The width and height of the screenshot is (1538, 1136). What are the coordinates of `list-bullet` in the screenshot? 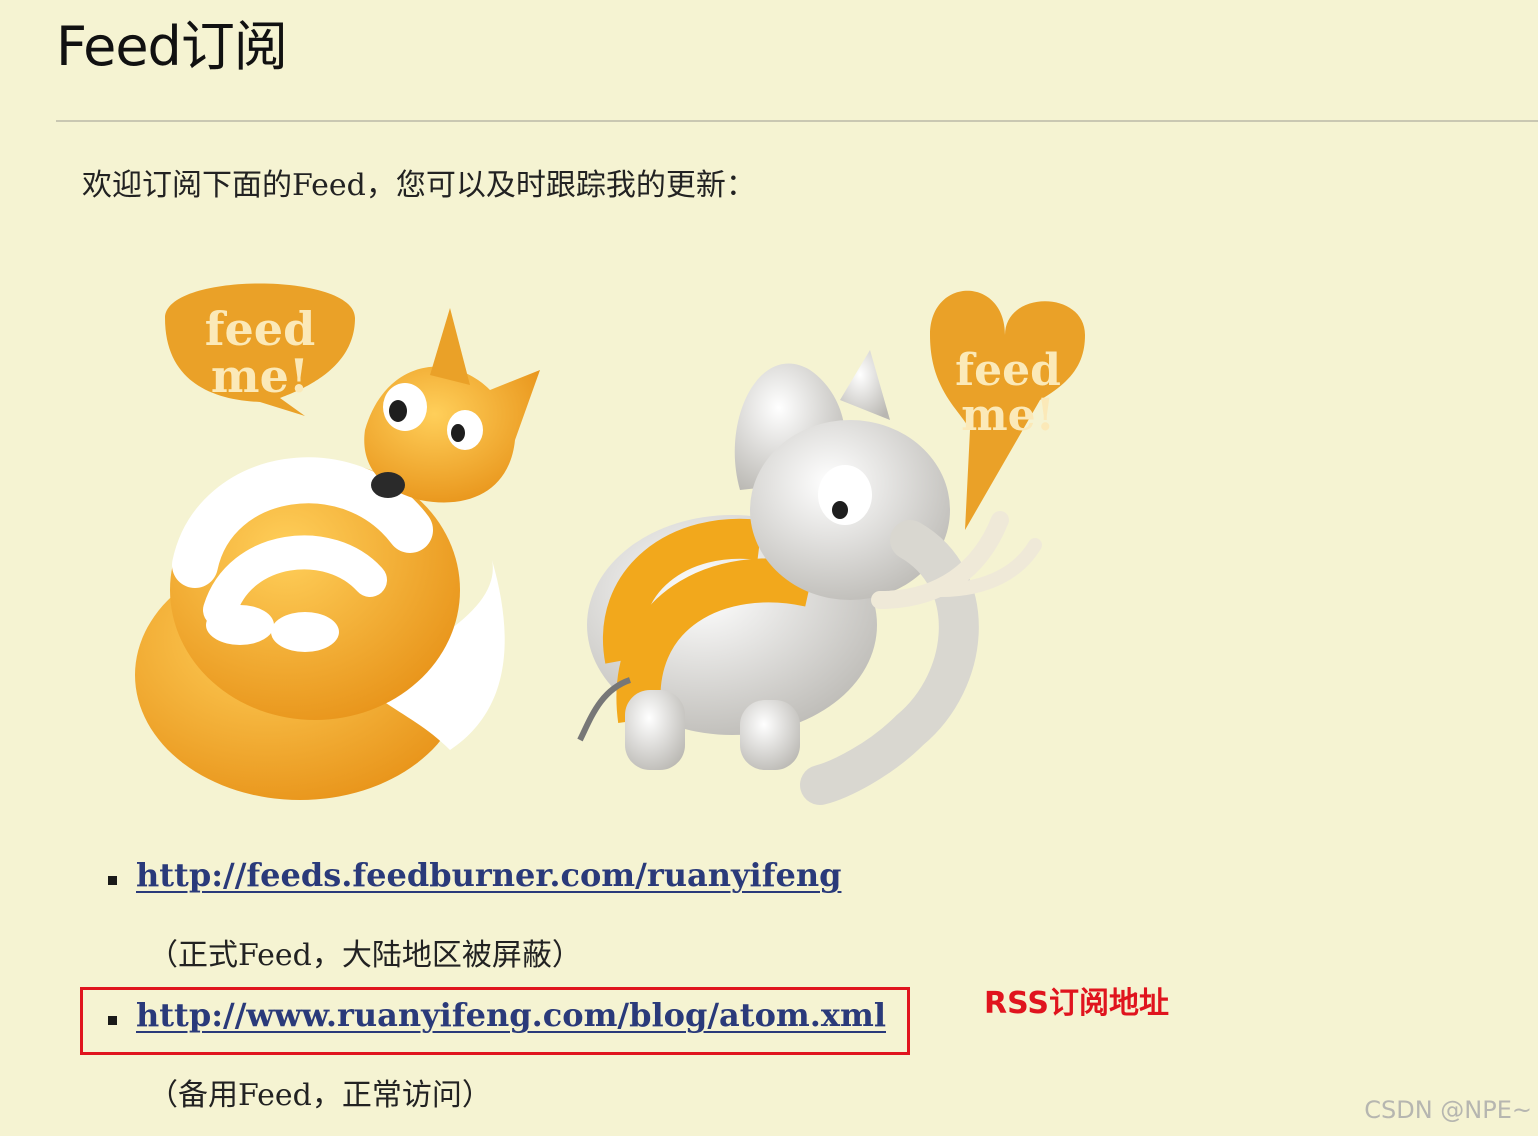 It's located at (112, 880).